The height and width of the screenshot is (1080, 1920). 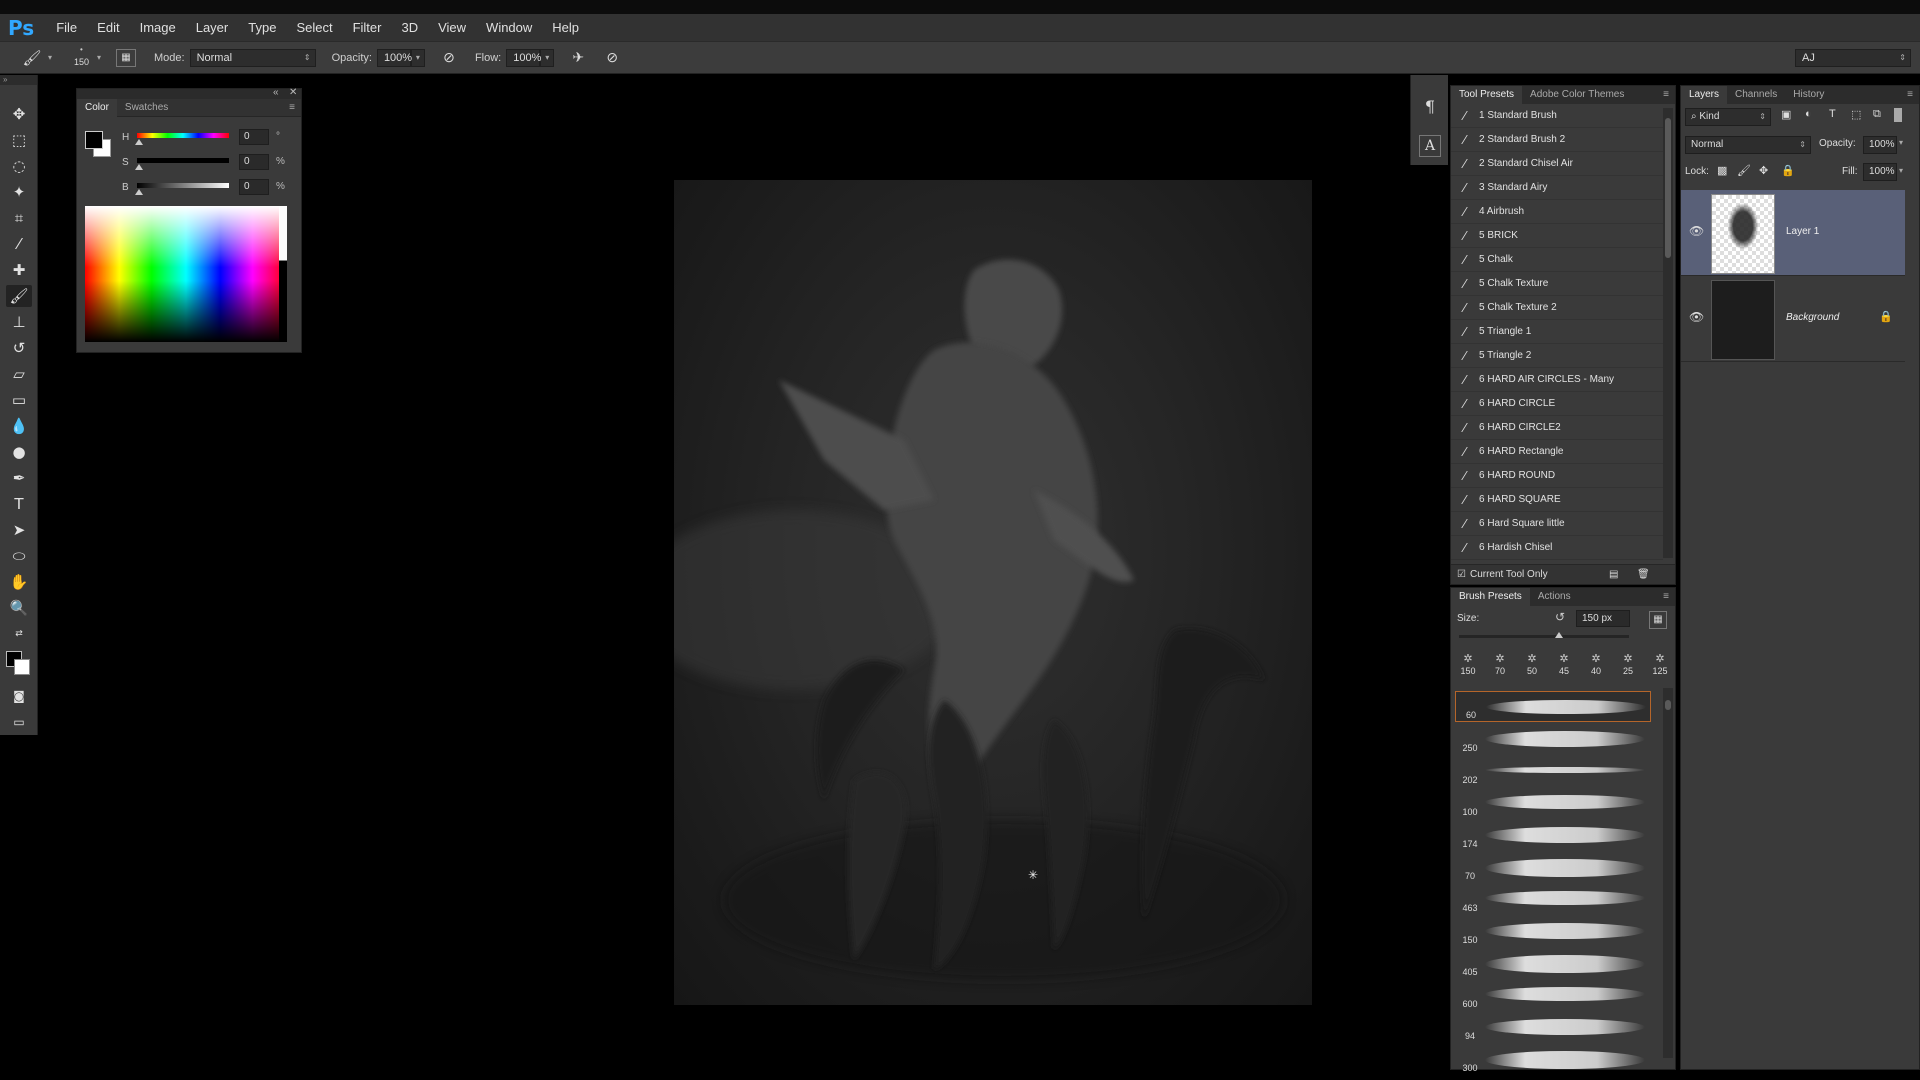 I want to click on lasso-tool-icon: ◌, so click(x=19, y=166).